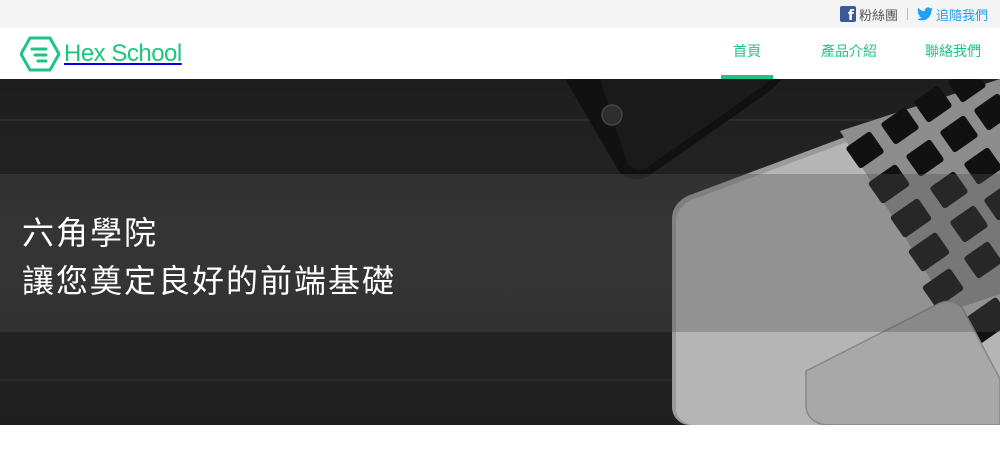 This screenshot has width=1000, height=455. What do you see at coordinates (924, 14) in the screenshot?
I see `twitter-icon` at bounding box center [924, 14].